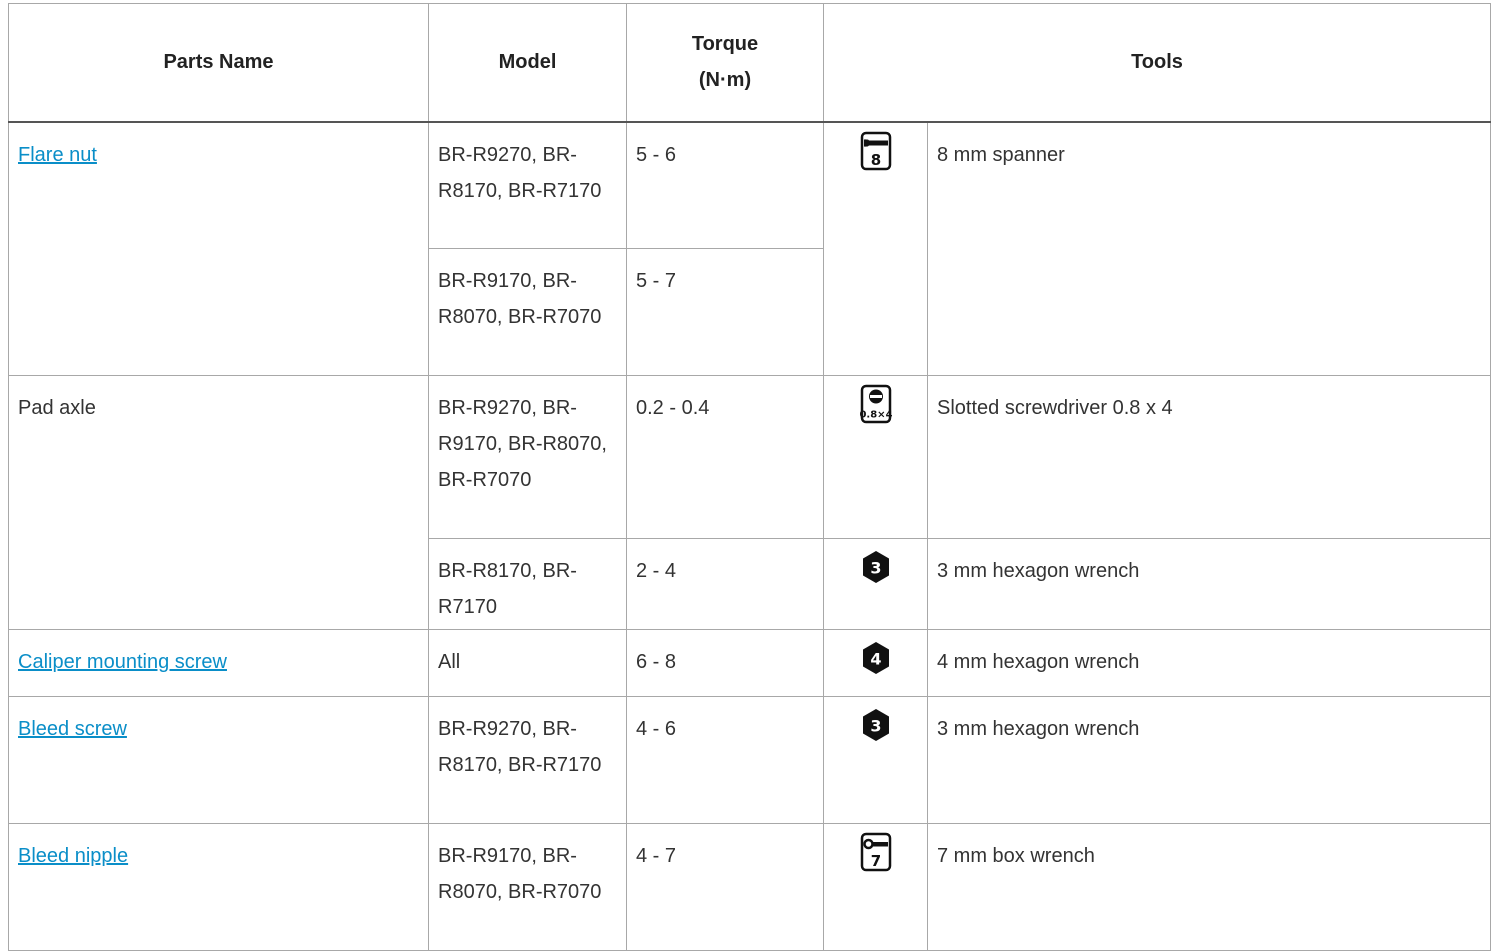 The width and height of the screenshot is (1494, 951). I want to click on flare-nut-link: Flare nut, so click(57, 155).